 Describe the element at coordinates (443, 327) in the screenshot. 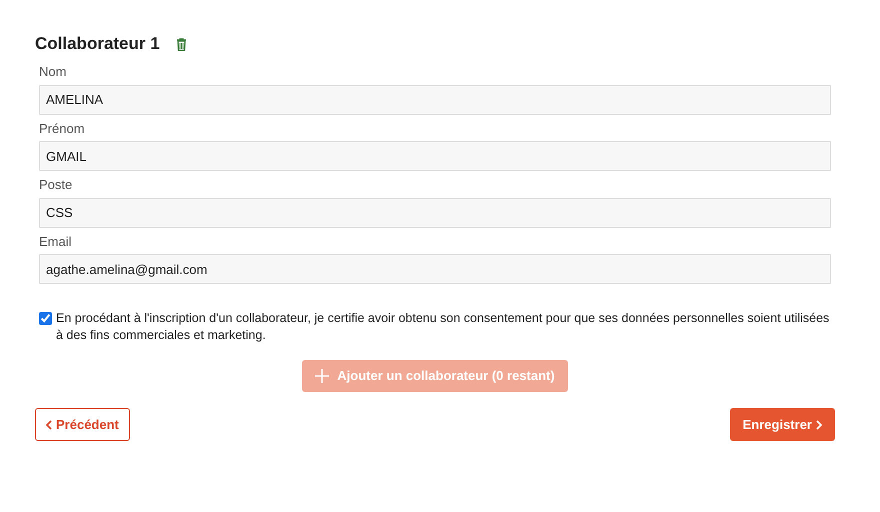

I see `consent-text: En procédant à l'inscription d'un collaborateur, je certifie avoir obtenu son consentement pour que ses données personnelles soient utilisées à des fins commerciales et marketing.` at that location.